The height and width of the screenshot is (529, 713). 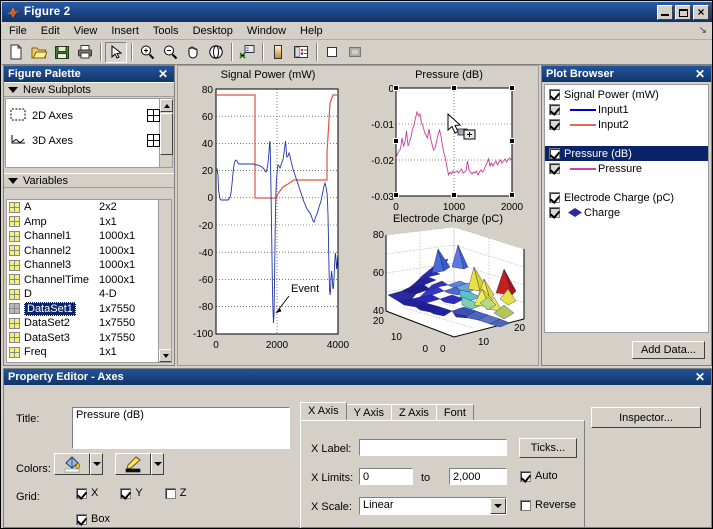 What do you see at coordinates (125, 31) in the screenshot?
I see `menu-item-insert: Insert` at bounding box center [125, 31].